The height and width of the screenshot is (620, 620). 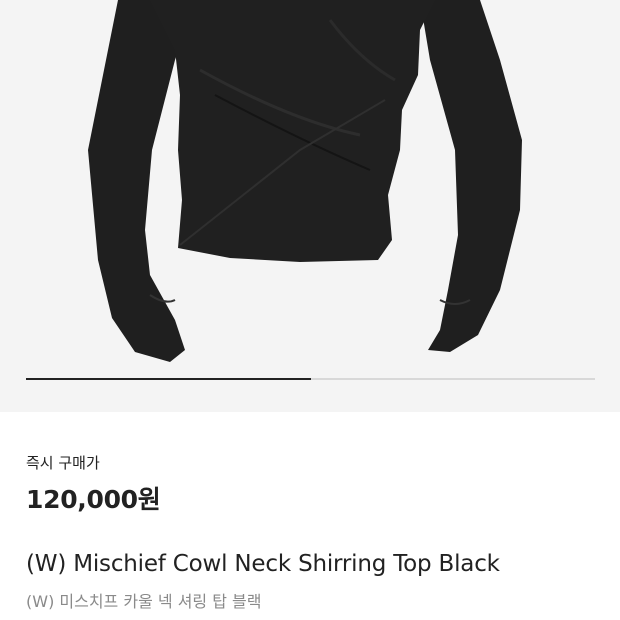 I want to click on image-carousel-indicator, so click(x=310, y=379).